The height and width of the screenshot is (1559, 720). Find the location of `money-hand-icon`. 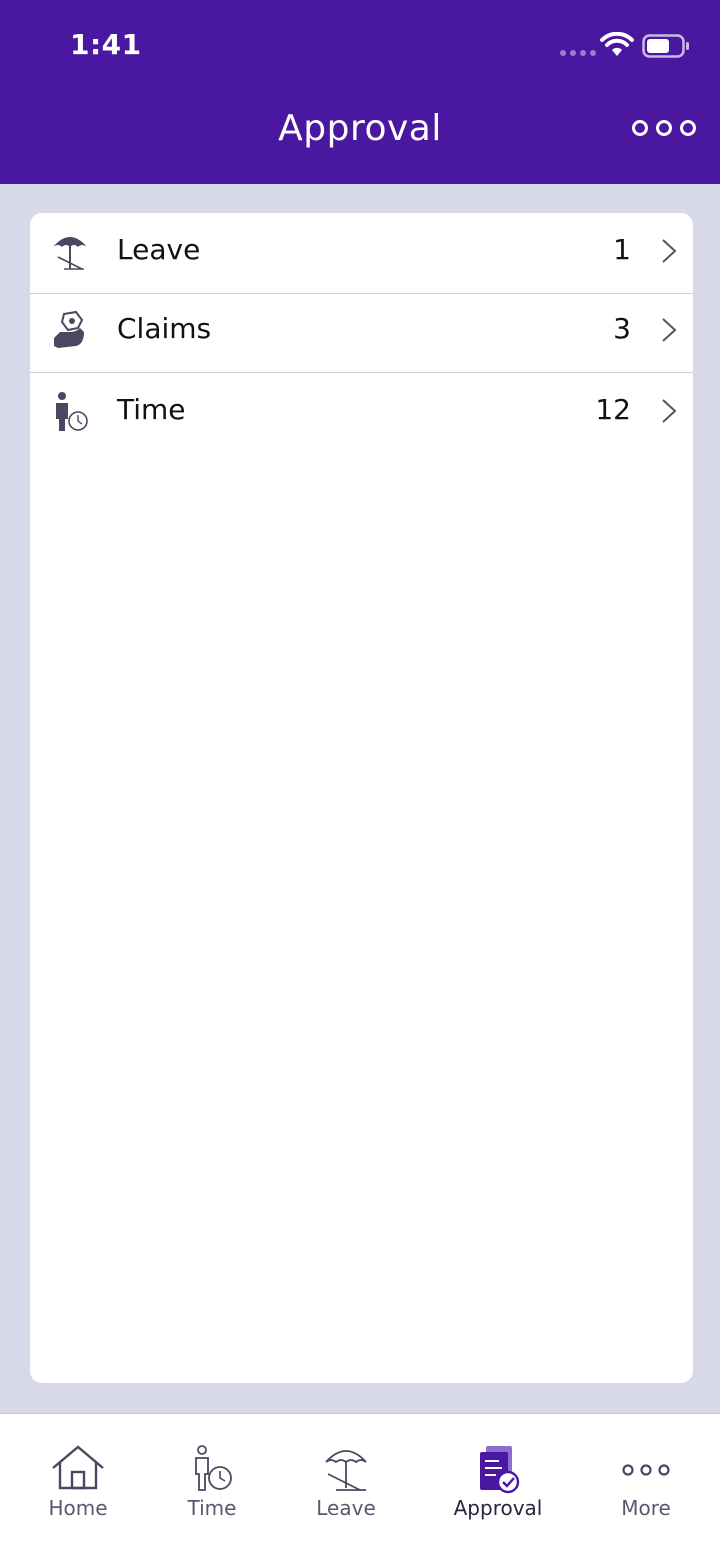

money-hand-icon is located at coordinates (69, 329).